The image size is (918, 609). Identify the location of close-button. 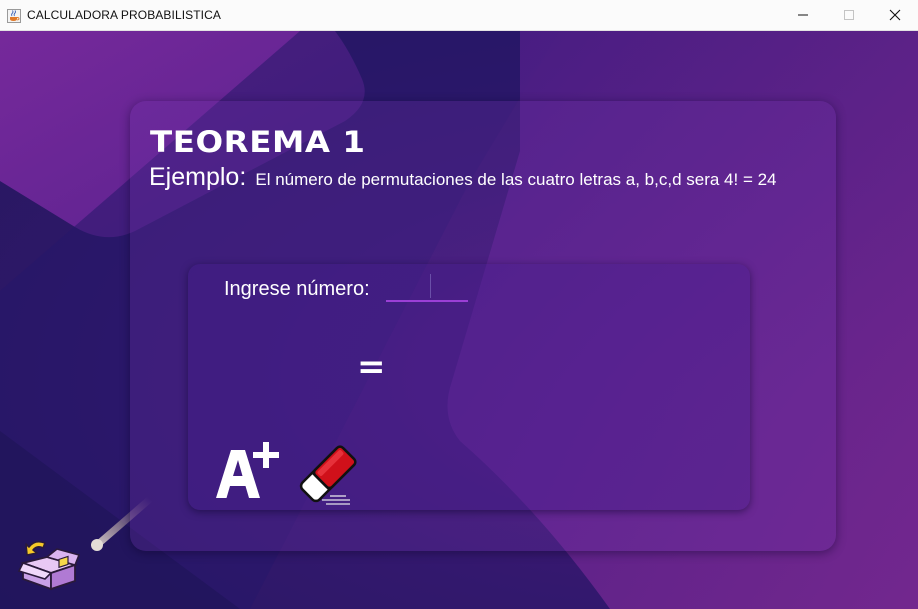
(895, 15).